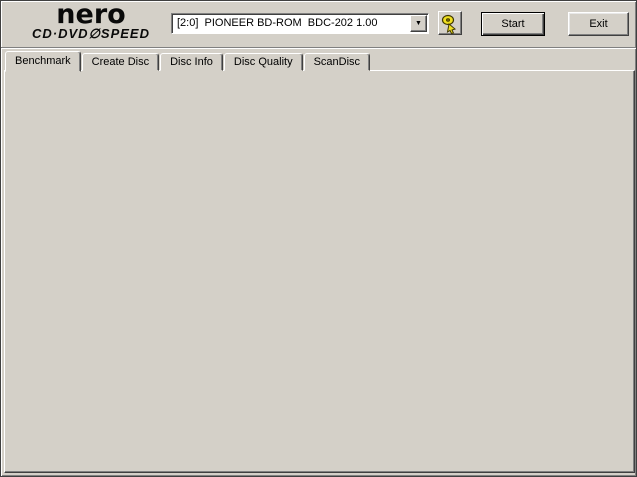 The height and width of the screenshot is (477, 637). What do you see at coordinates (91, 15) in the screenshot?
I see `nero-logo-text: nero` at bounding box center [91, 15].